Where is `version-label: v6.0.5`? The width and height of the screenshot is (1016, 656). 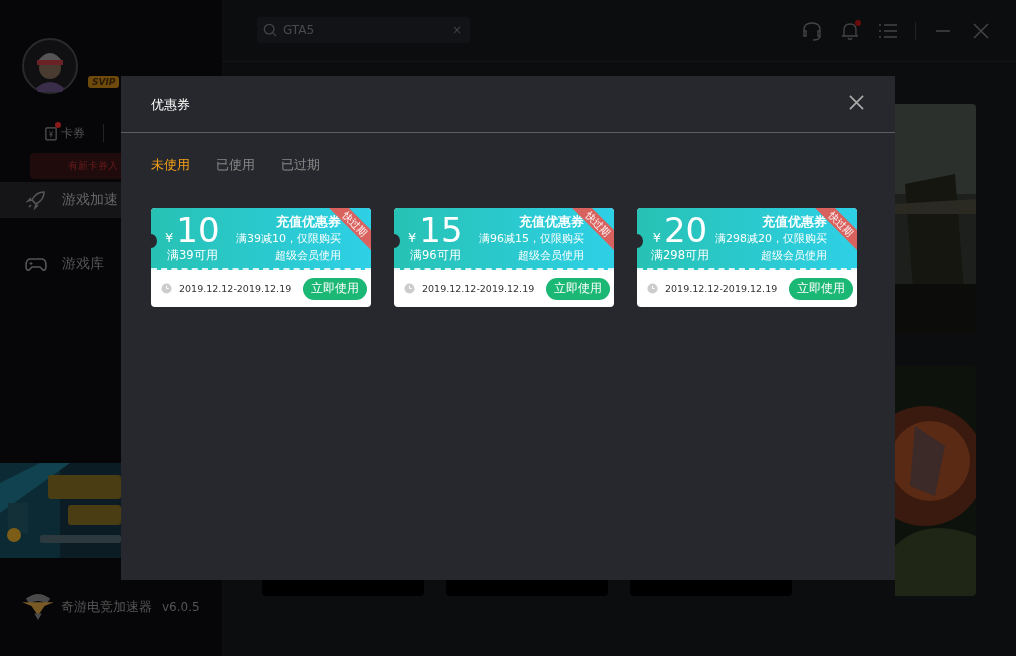 version-label: v6.0.5 is located at coordinates (181, 607).